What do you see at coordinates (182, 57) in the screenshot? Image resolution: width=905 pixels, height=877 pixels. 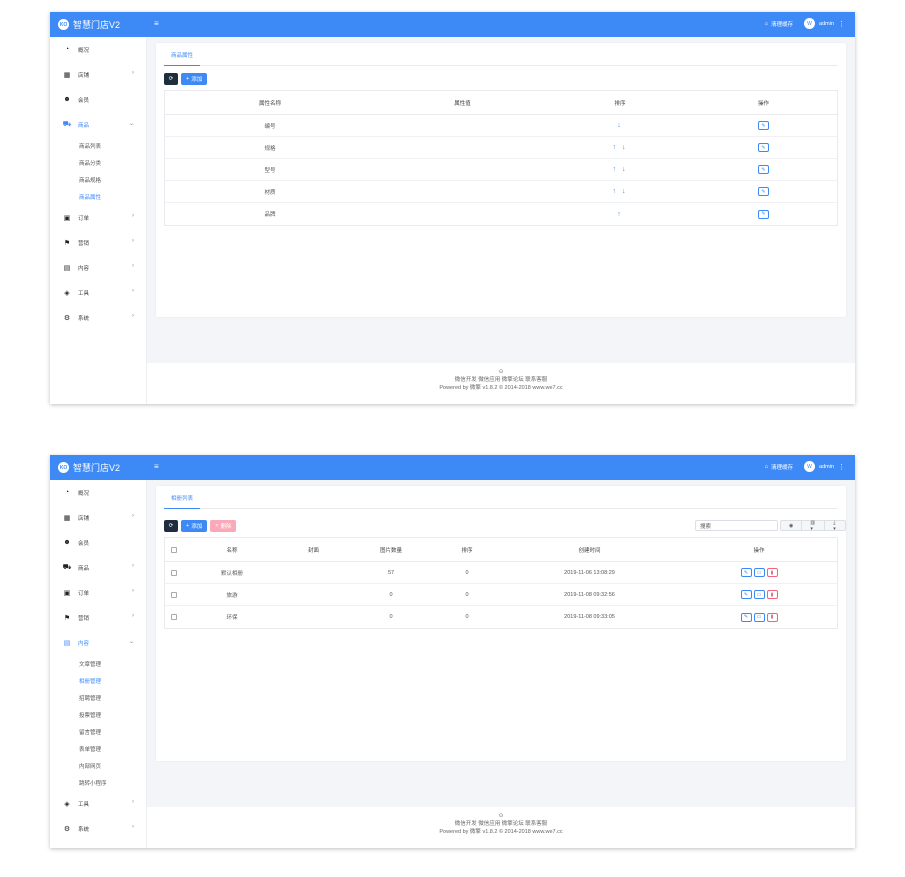 I see `tab-goods-attribute: 商品属性` at bounding box center [182, 57].